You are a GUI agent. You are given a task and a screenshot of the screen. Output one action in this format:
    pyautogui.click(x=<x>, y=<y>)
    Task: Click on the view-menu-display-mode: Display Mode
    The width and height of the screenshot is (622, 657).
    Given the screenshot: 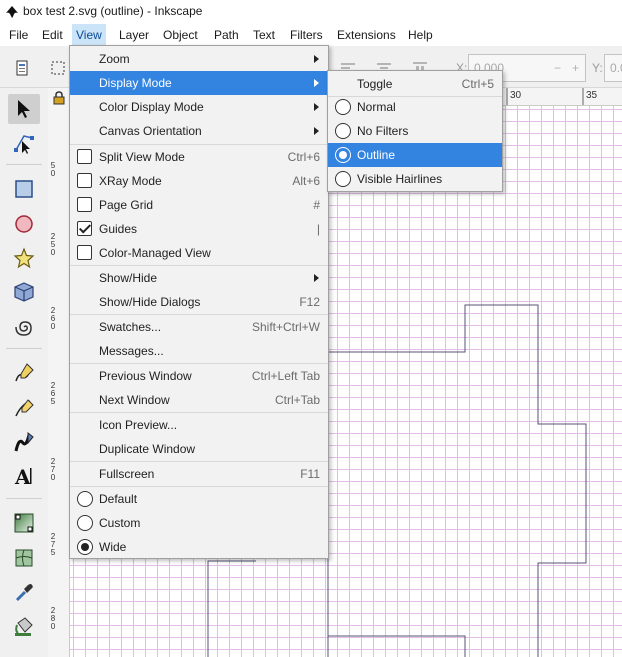 What is the action you would take?
    pyautogui.click(x=199, y=83)
    